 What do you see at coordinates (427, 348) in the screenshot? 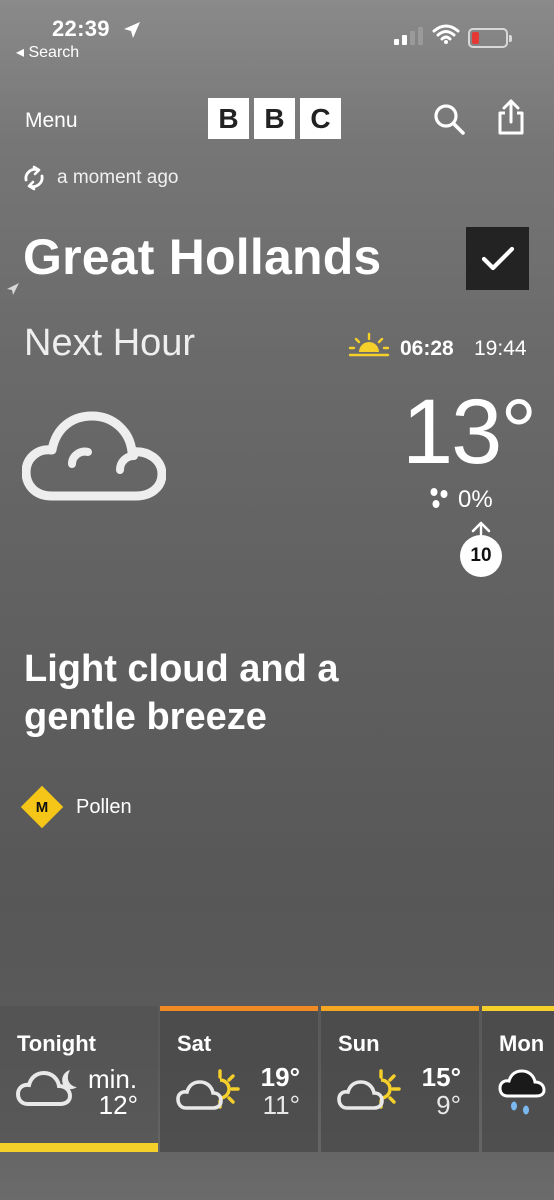
I see `sunrise-time: 06:28` at bounding box center [427, 348].